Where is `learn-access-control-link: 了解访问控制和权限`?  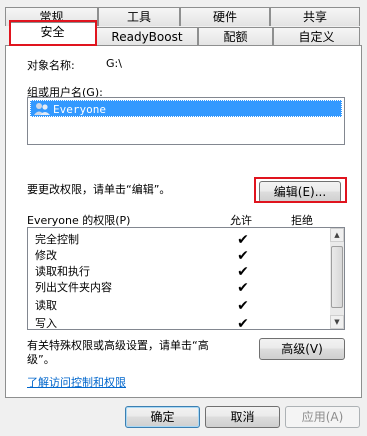 learn-access-control-link: 了解访问控制和权限 is located at coordinates (76, 382).